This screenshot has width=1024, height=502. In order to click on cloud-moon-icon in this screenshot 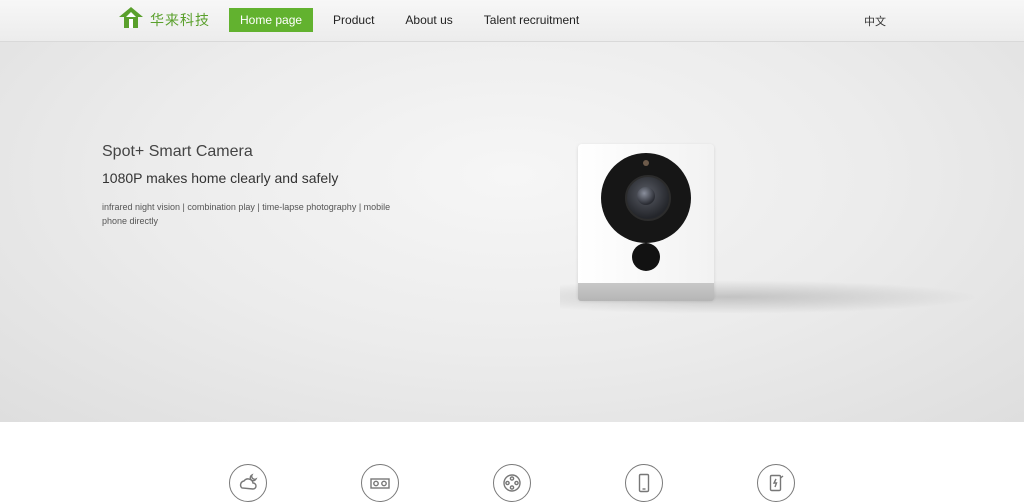, I will do `click(248, 483)`.